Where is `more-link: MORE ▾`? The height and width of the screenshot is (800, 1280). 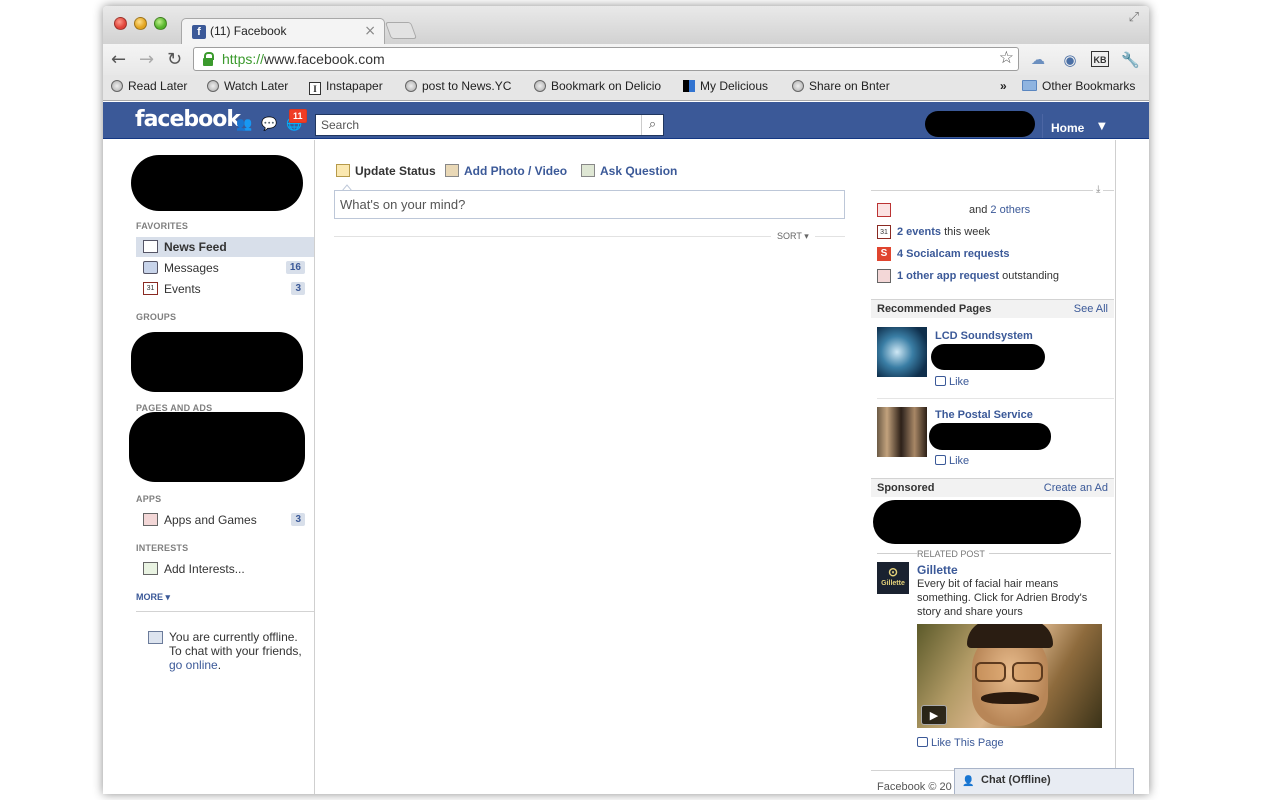
more-link: MORE ▾ is located at coordinates (153, 597).